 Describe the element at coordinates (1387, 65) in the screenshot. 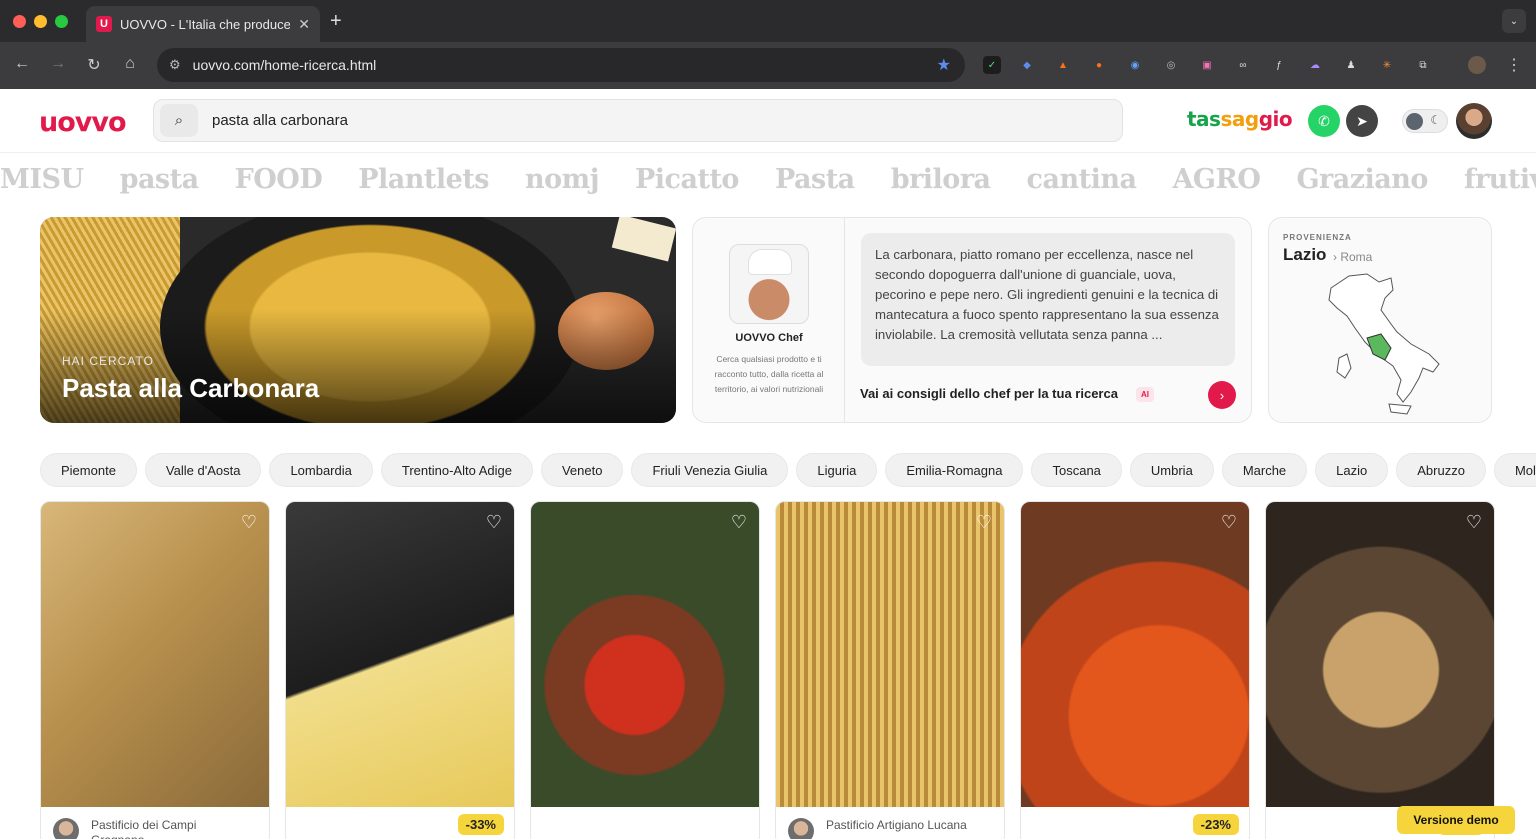

I see `extension-icon: ✳` at that location.